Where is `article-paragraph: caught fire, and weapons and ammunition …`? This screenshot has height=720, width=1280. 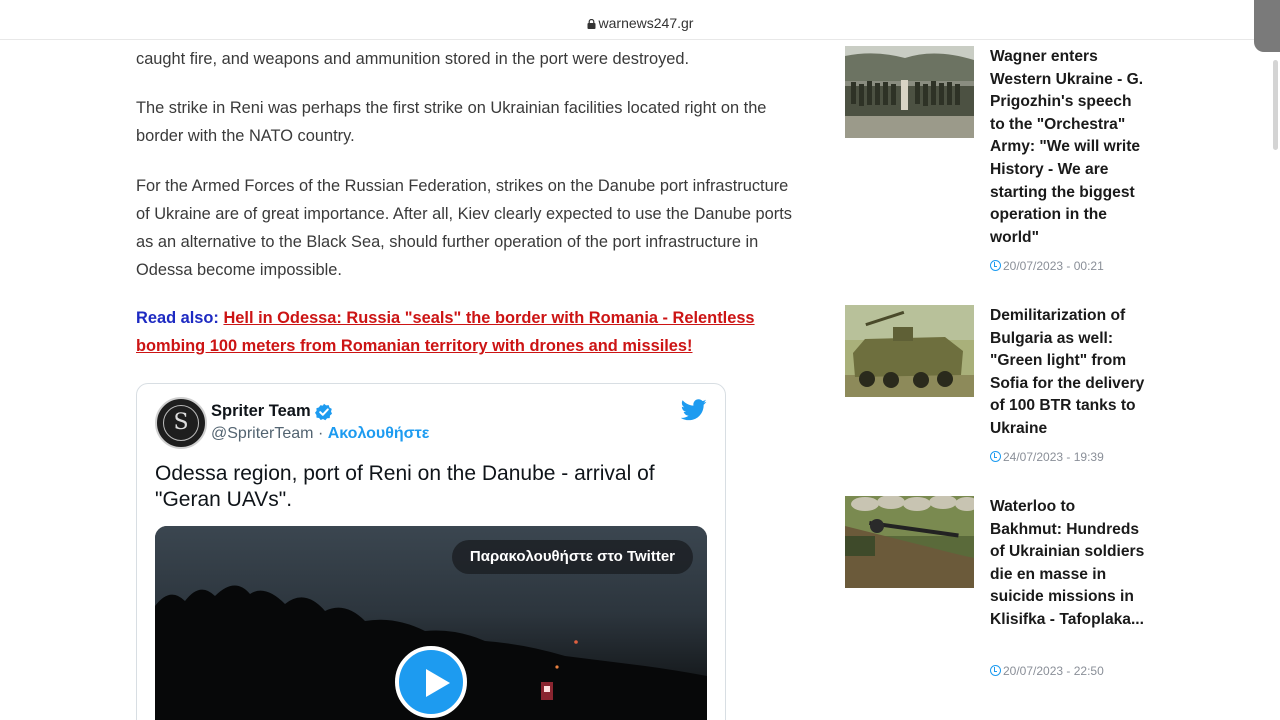 article-paragraph: caught fire, and weapons and ammunition … is located at coordinates (413, 59).